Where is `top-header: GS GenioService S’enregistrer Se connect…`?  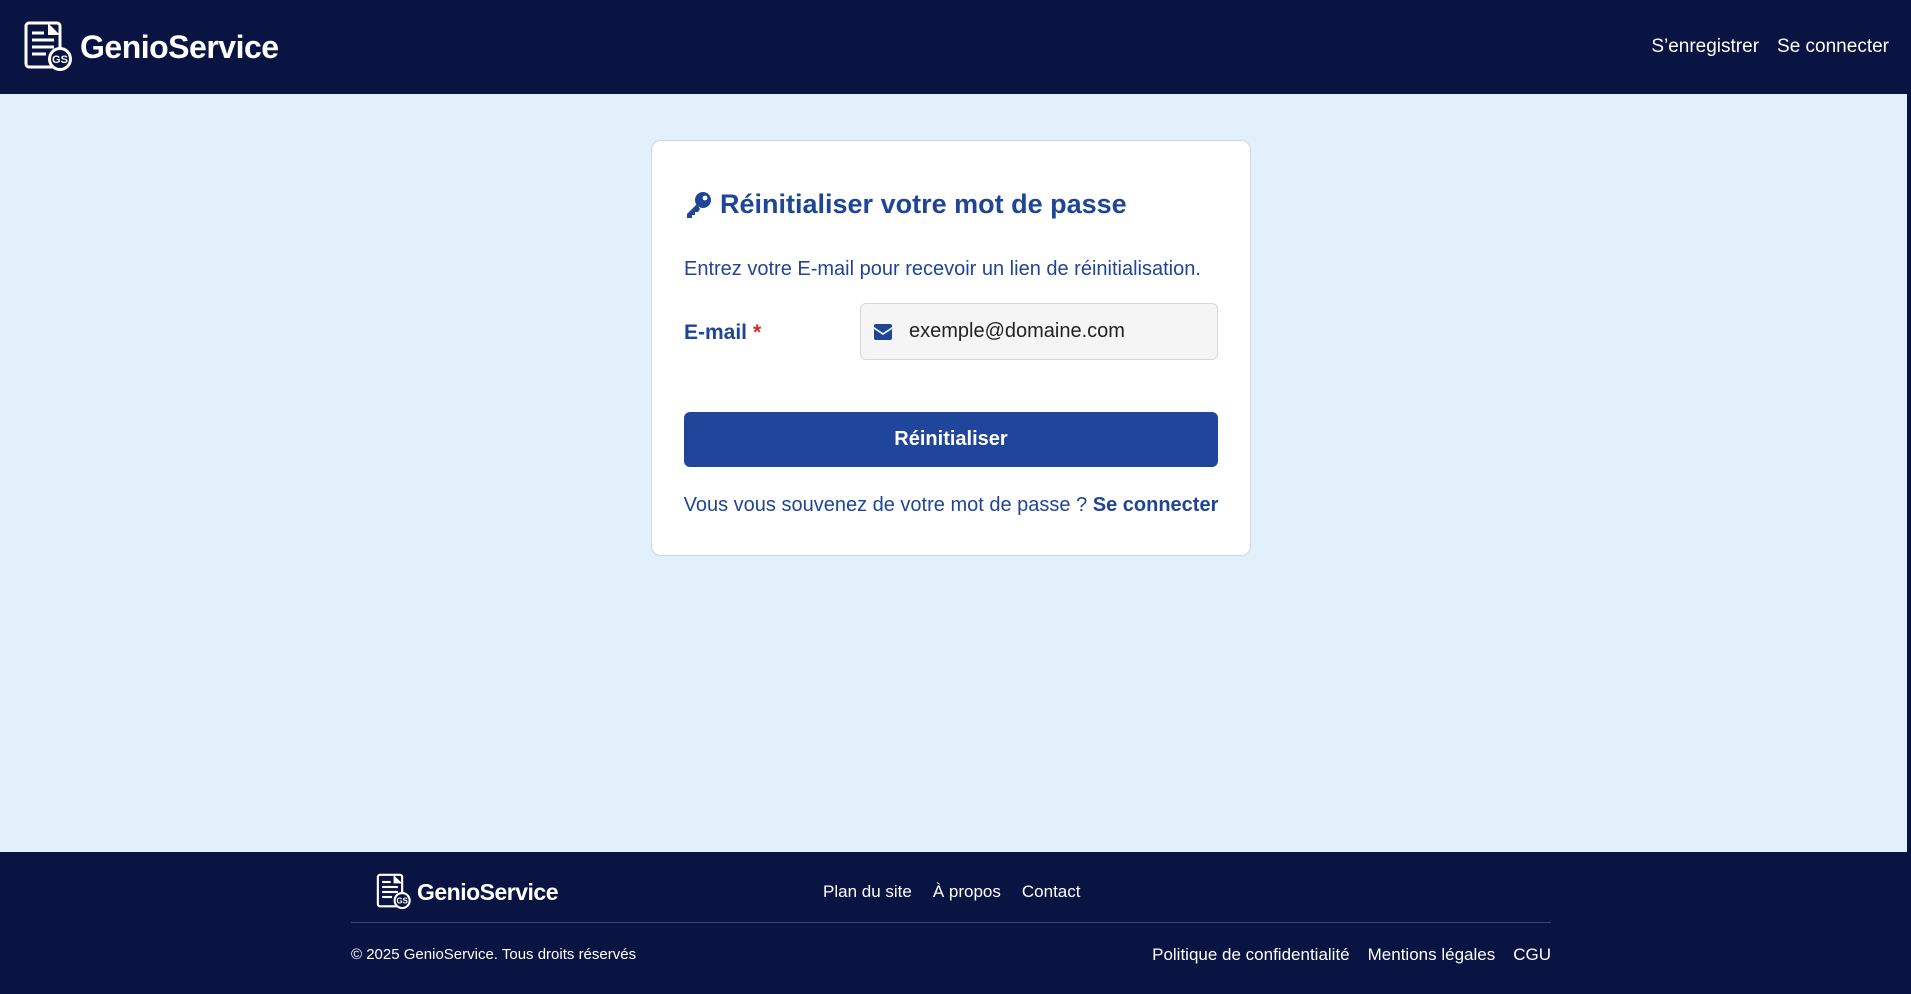 top-header: GS GenioService S’enregistrer Se connect… is located at coordinates (953, 47).